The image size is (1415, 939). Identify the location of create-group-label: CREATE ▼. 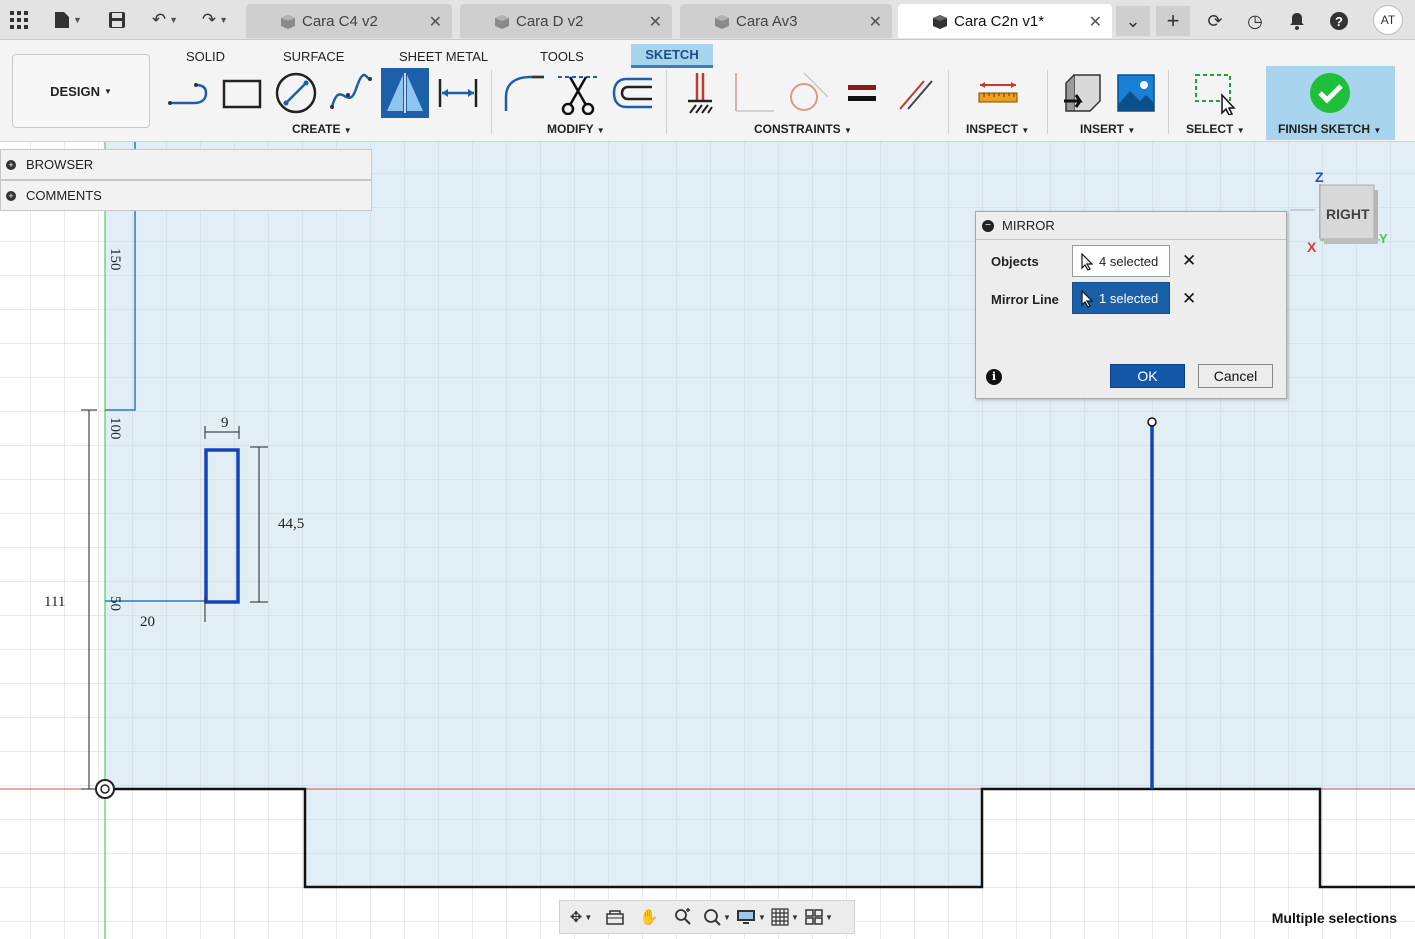
(322, 129).